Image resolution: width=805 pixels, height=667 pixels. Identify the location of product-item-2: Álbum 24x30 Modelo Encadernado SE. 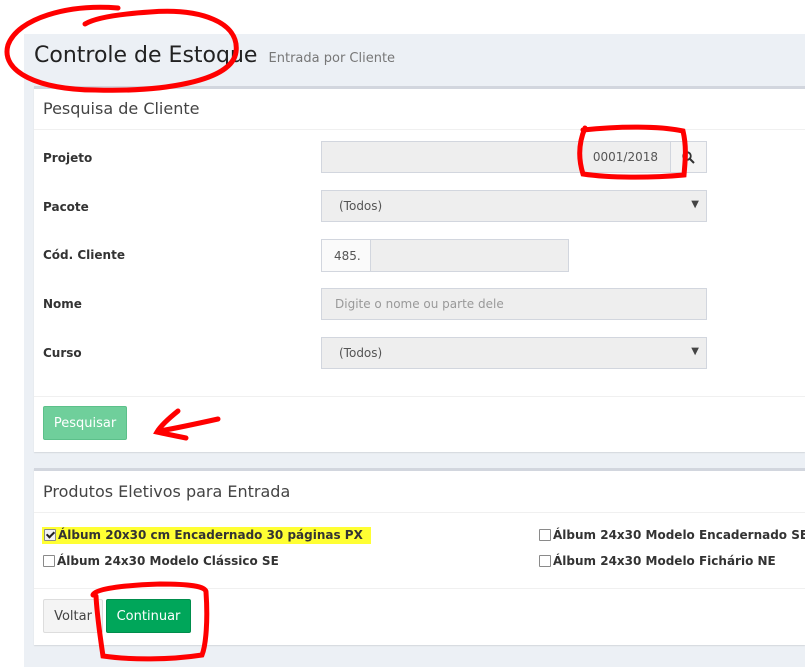
(672, 535).